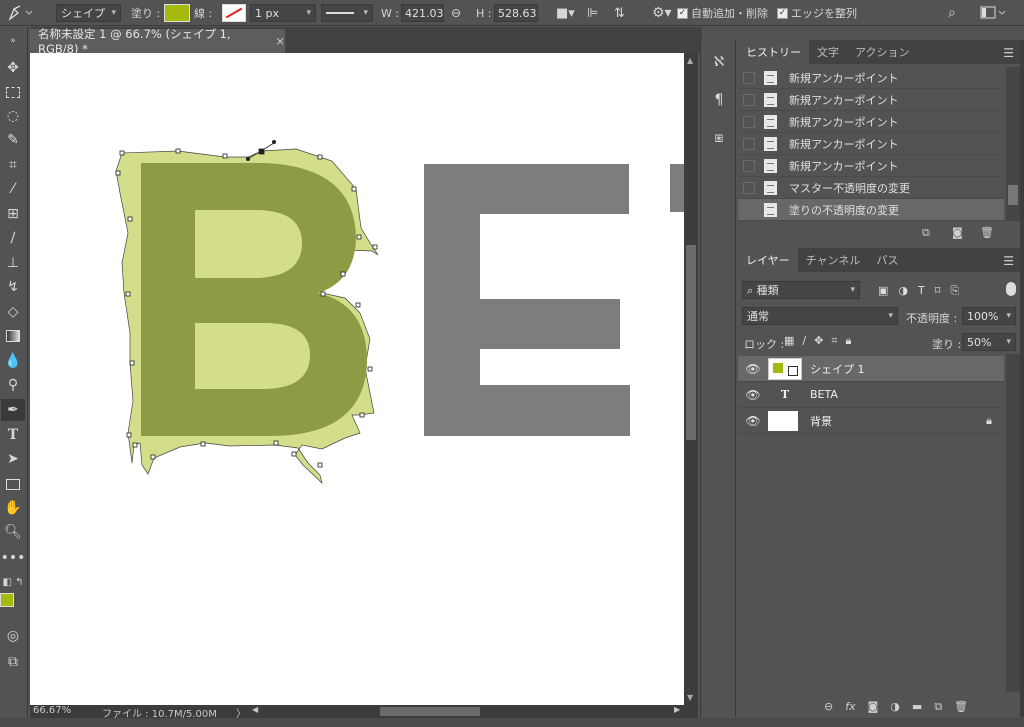 Image resolution: width=1024 pixels, height=727 pixels. What do you see at coordinates (871, 369) in the screenshot?
I see `layer-row-shape: 👁︎ シェイプ 1` at bounding box center [871, 369].